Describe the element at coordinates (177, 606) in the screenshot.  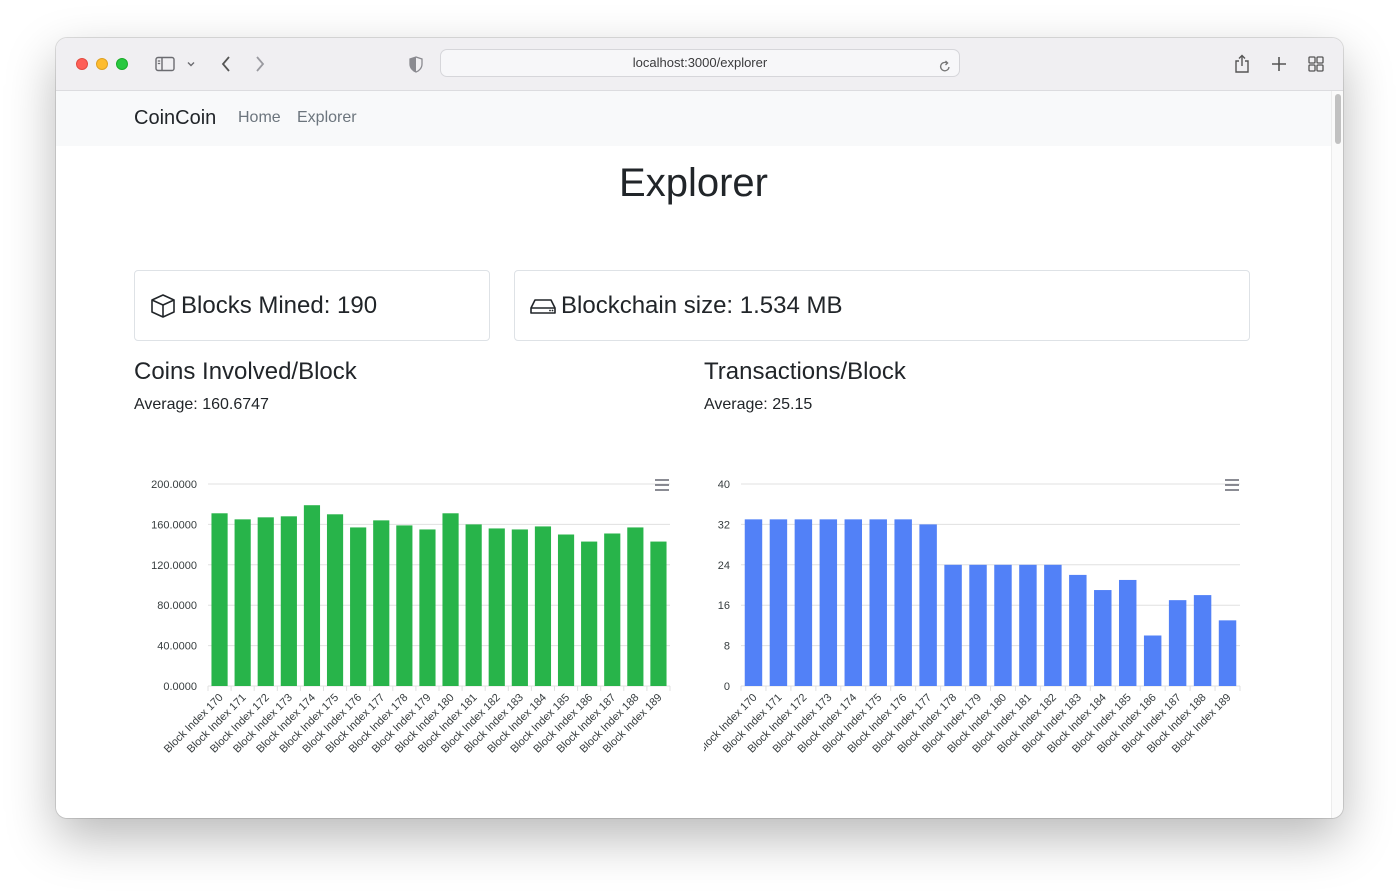
I see `y-tick-label: 80.0000` at that location.